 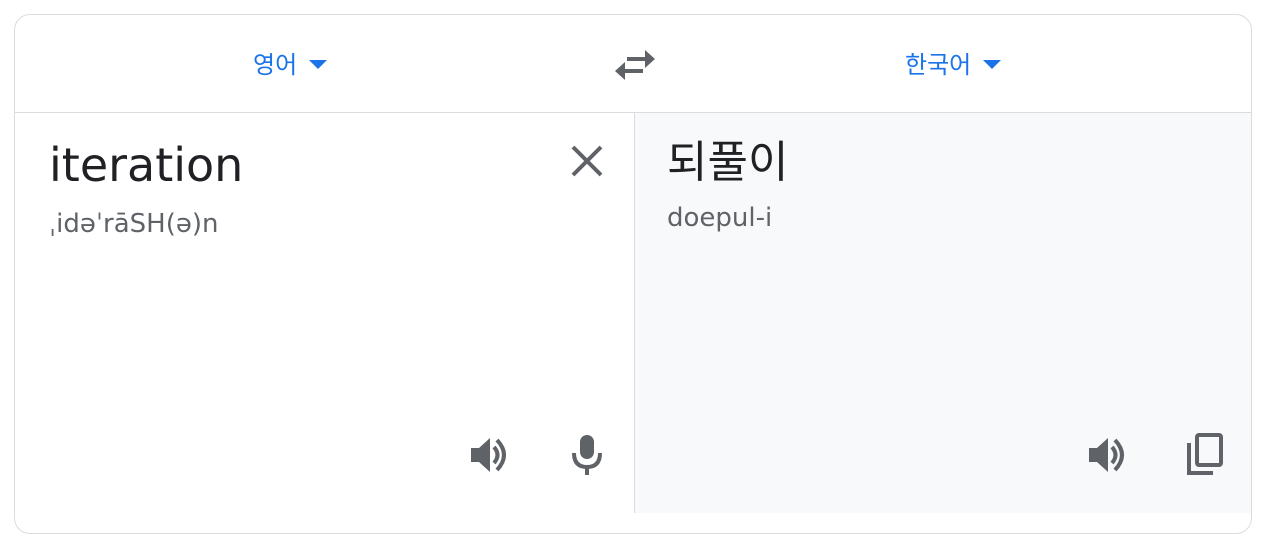 I want to click on swap-languages-button, so click(x=635, y=65).